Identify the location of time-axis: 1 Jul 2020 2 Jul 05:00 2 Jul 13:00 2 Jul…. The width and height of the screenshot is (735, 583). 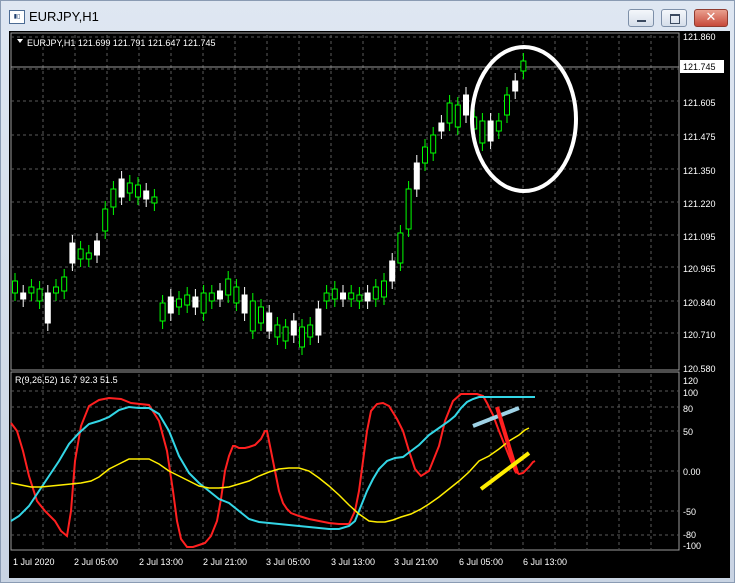
(290, 562).